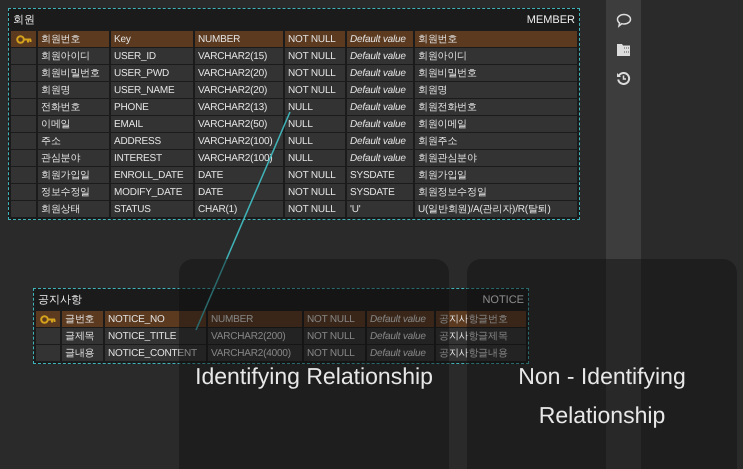  I want to click on table-cell: VARCHAR2(4000), so click(255, 353).